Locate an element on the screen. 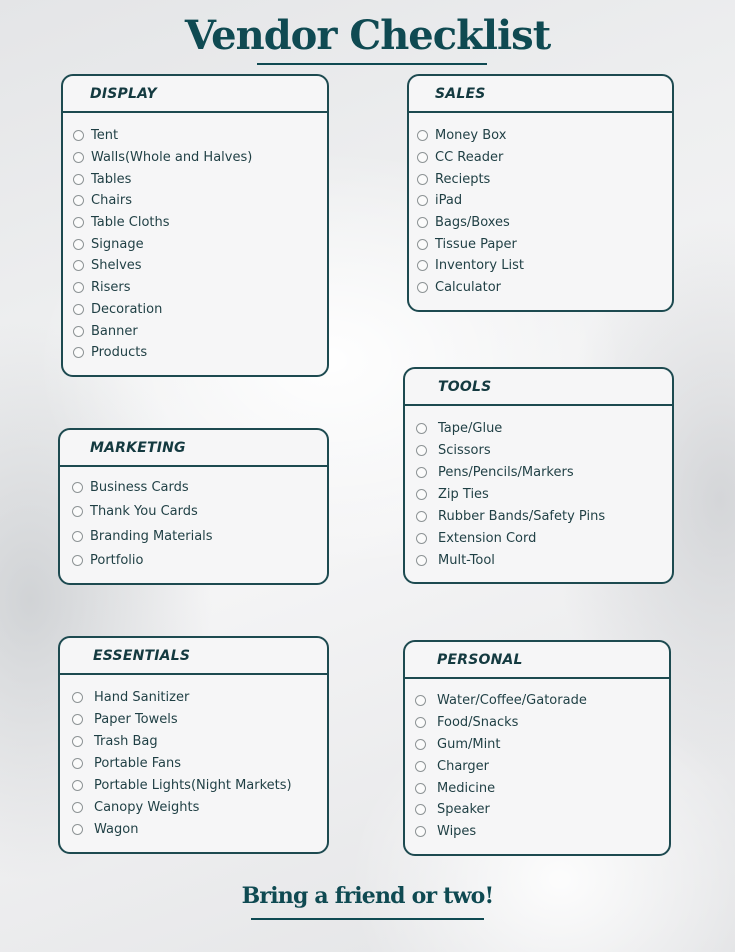  checklist-item: Food/Snacks is located at coordinates (542, 723).